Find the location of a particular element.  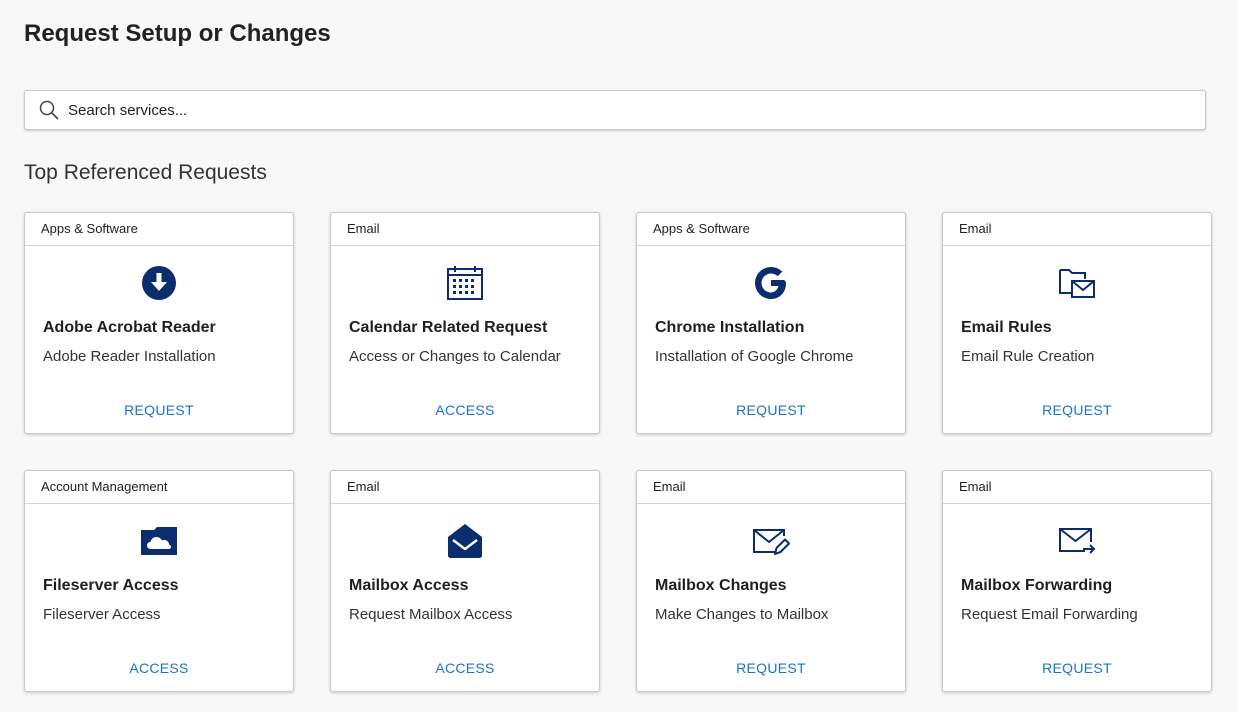

card-description: Make Changes to Mailbox is located at coordinates (742, 614).